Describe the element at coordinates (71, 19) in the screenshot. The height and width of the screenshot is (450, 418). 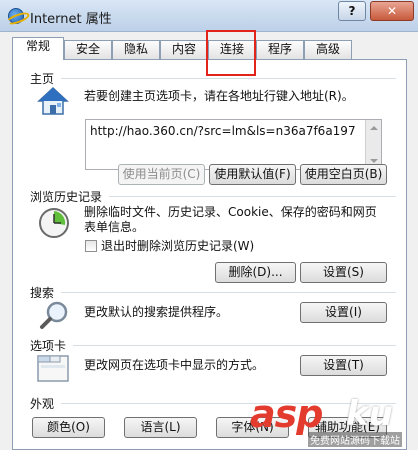
I see `window-title: Internet 属性` at that location.